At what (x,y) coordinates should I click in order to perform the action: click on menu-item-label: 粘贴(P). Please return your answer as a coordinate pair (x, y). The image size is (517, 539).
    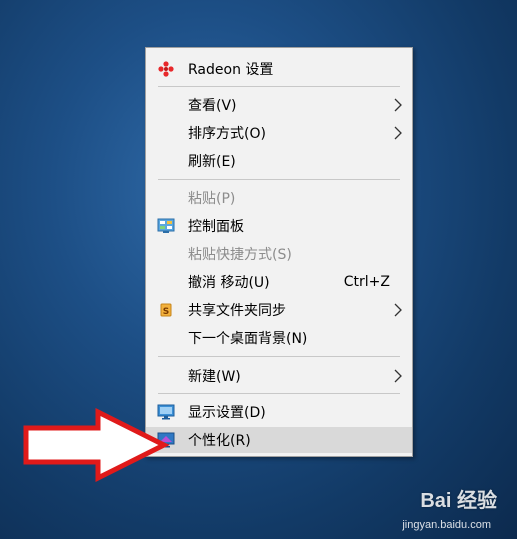
    Looking at the image, I should click on (212, 199).